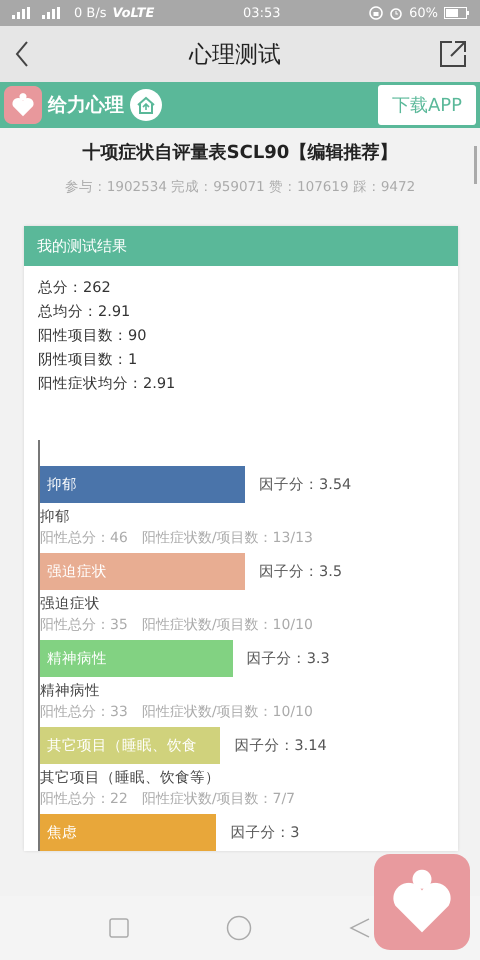 The width and height of the screenshot is (480, 960). I want to click on home-button, so click(146, 105).